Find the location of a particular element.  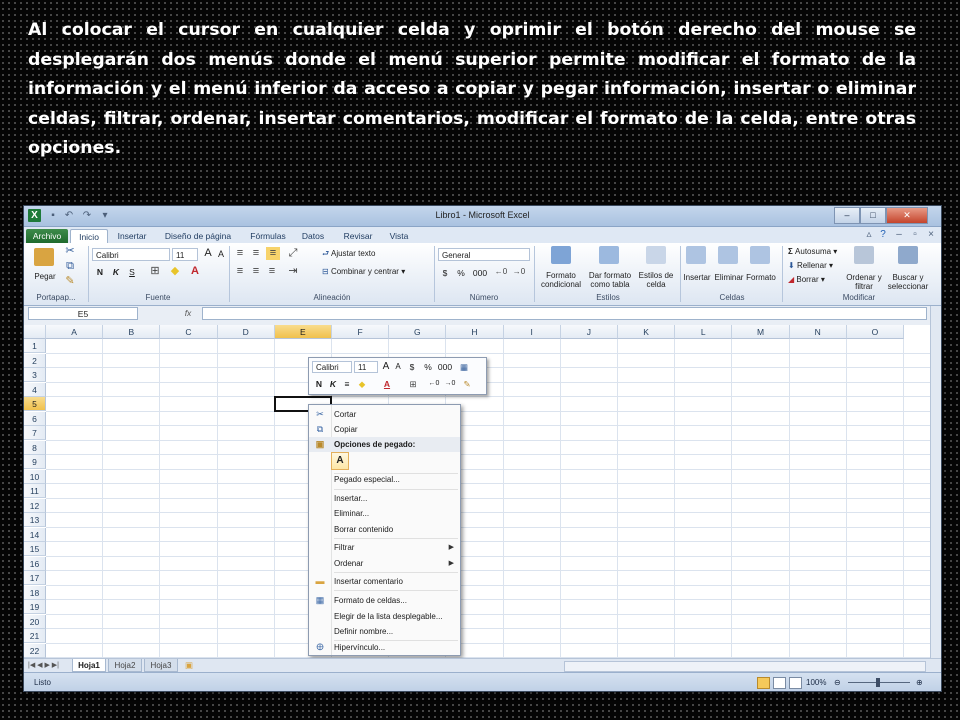

fill-color-icon: ◆ is located at coordinates (175, 271).